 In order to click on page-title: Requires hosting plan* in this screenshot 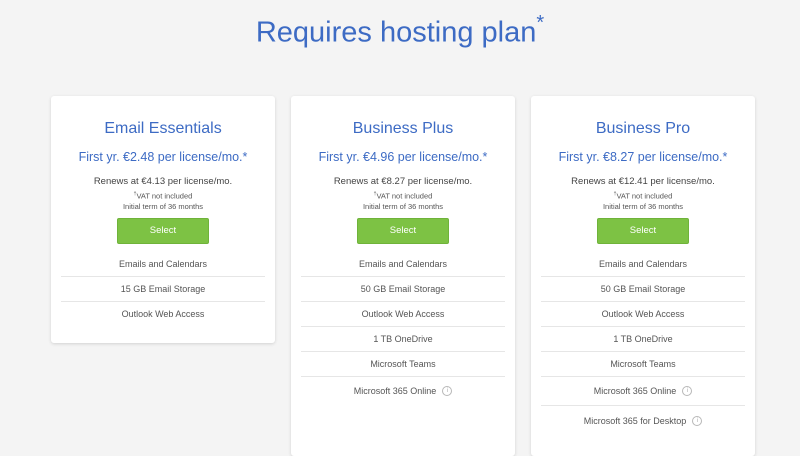, I will do `click(400, 30)`.